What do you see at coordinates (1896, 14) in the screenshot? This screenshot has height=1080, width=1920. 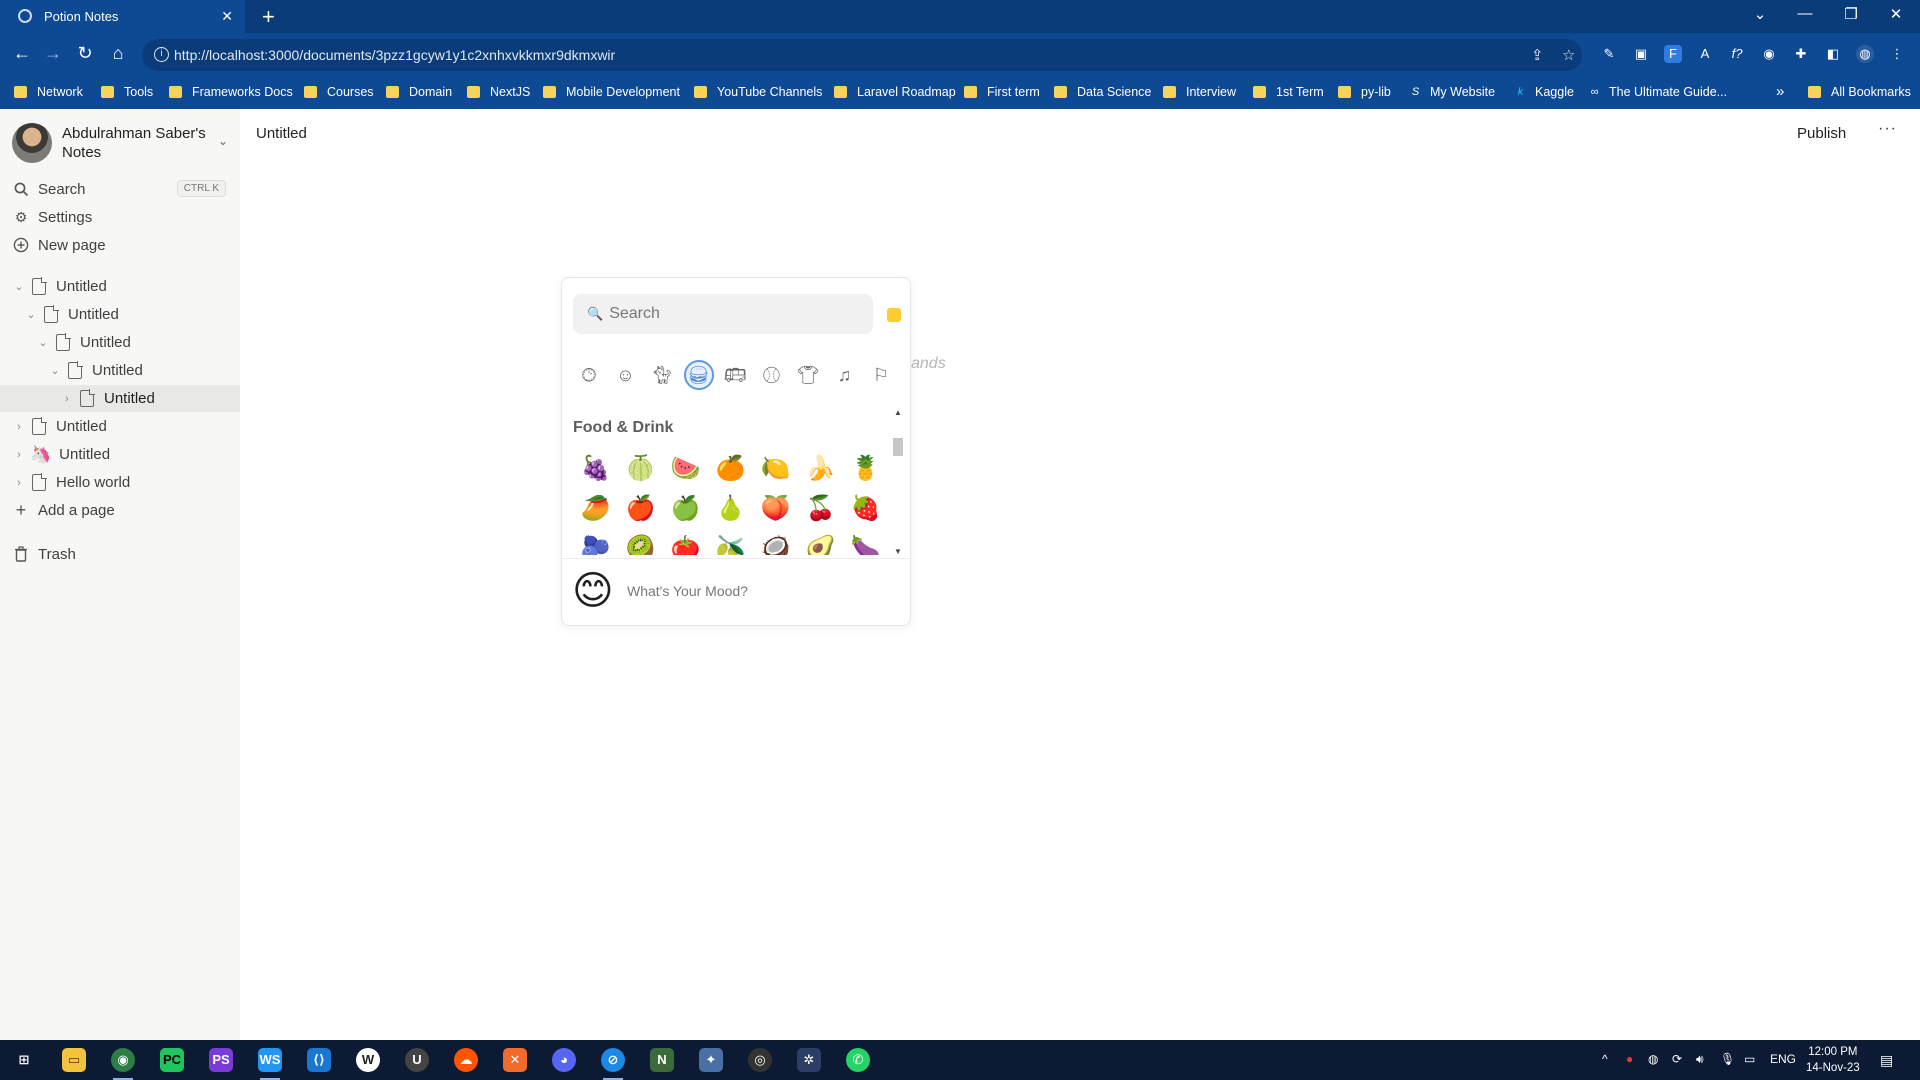 I see `window-close-icon: ✕` at bounding box center [1896, 14].